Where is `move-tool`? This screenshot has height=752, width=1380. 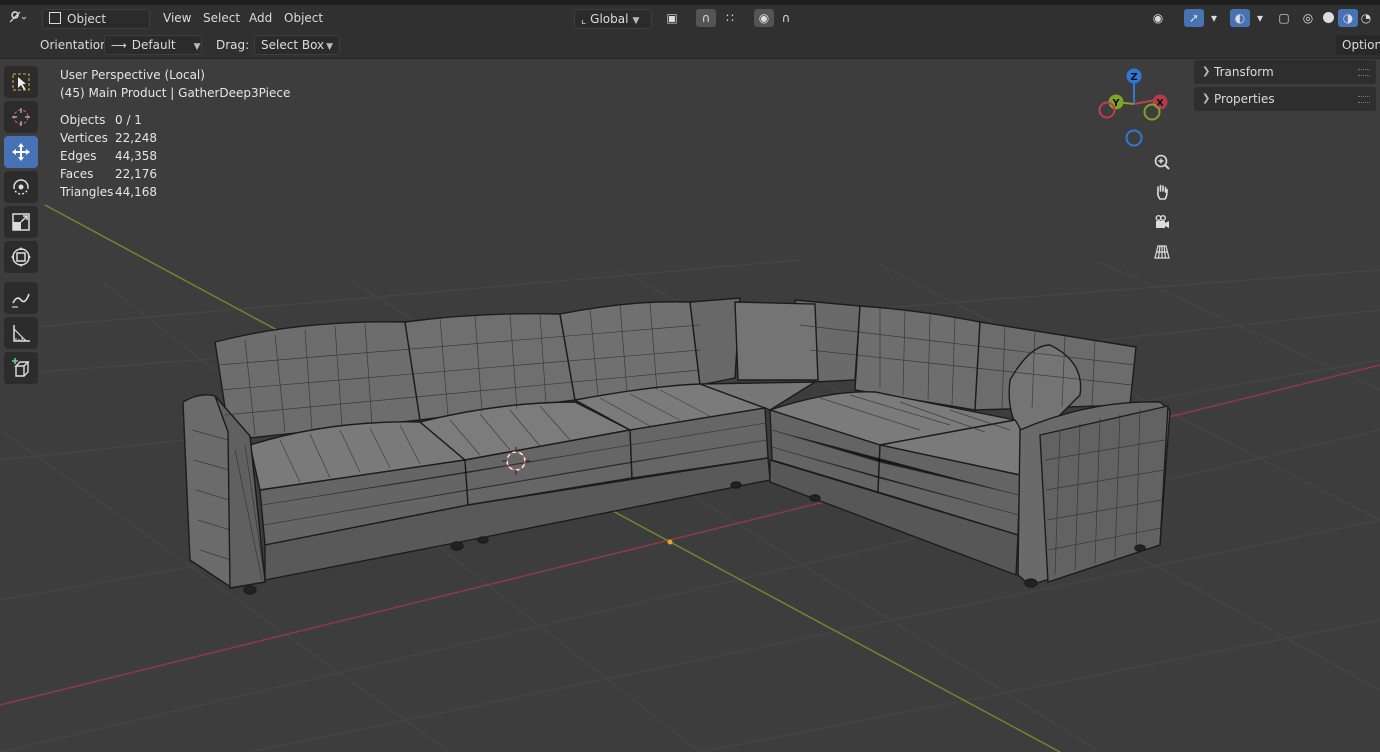 move-tool is located at coordinates (21, 152).